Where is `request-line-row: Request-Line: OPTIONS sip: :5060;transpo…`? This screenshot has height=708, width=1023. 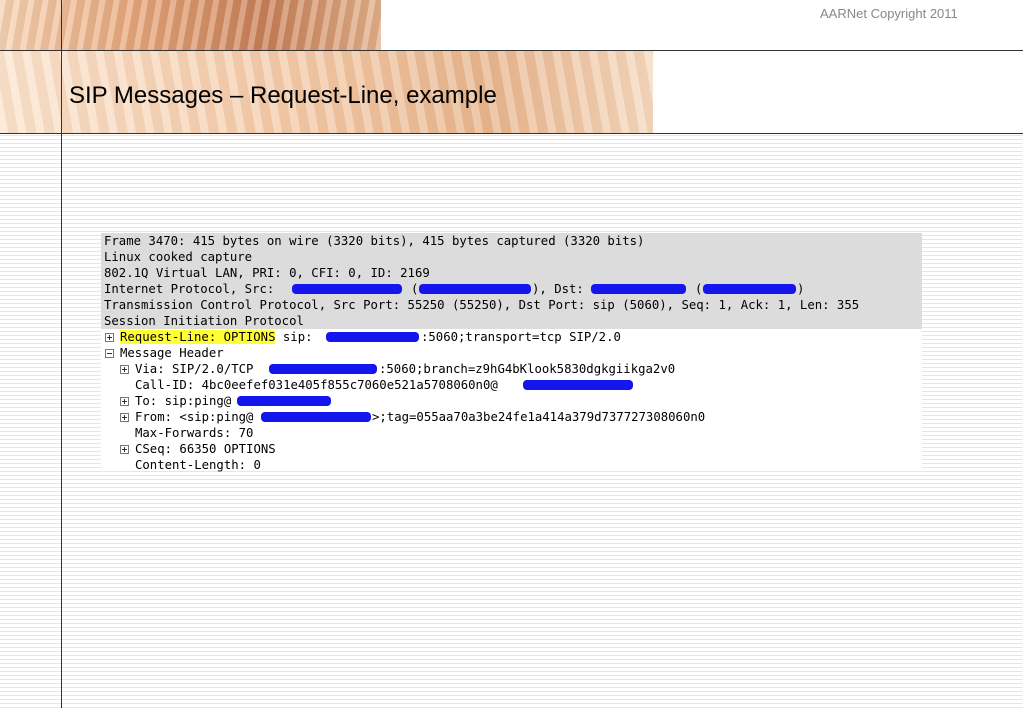
request-line-row: Request-Line: OPTIONS sip: :5060;transpo… is located at coordinates (511, 337).